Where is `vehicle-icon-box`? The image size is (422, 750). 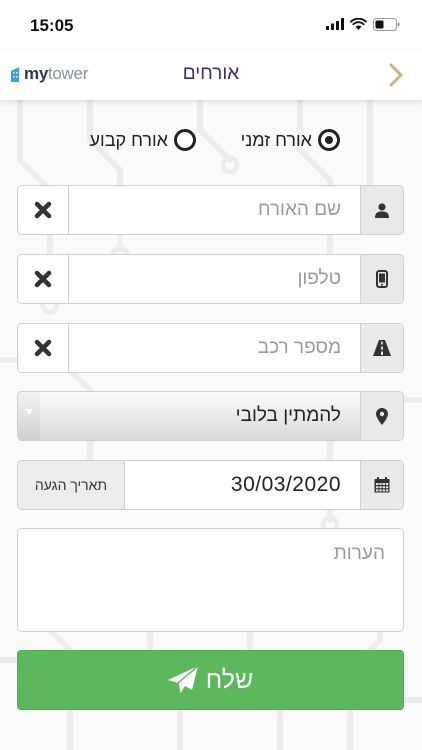 vehicle-icon-box is located at coordinates (381, 348).